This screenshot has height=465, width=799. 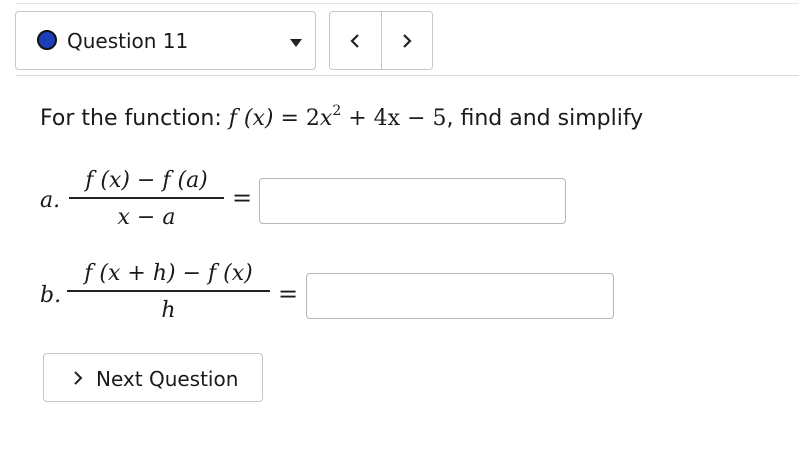 I want to click on function-coef: 2, so click(x=312, y=118).